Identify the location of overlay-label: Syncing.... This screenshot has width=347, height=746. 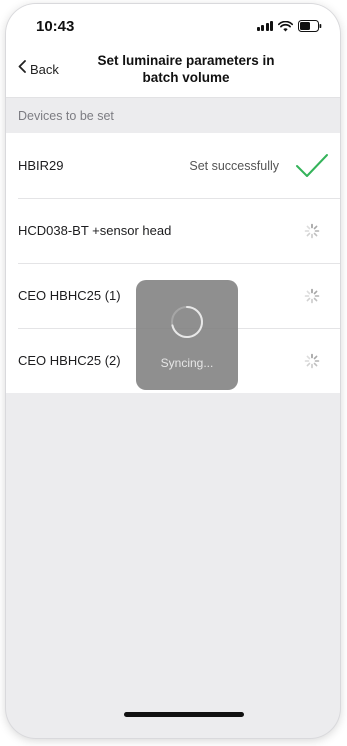
(187, 363).